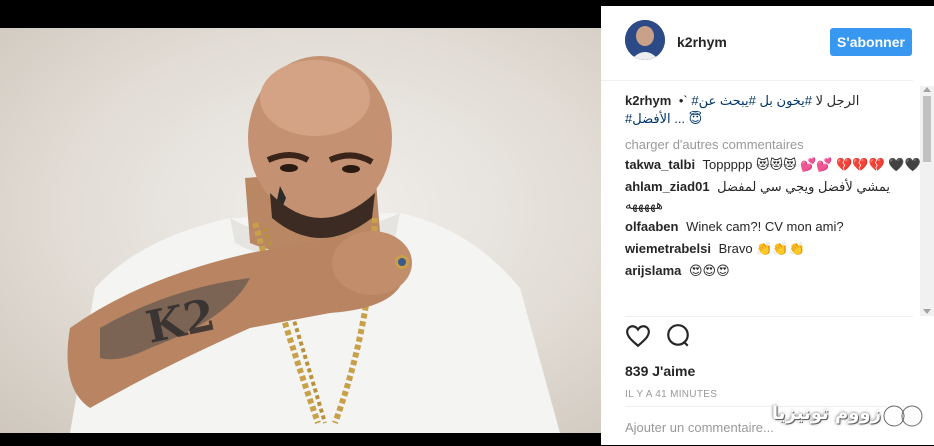  I want to click on watermark-text: زووم تونيزيا, so click(826, 413).